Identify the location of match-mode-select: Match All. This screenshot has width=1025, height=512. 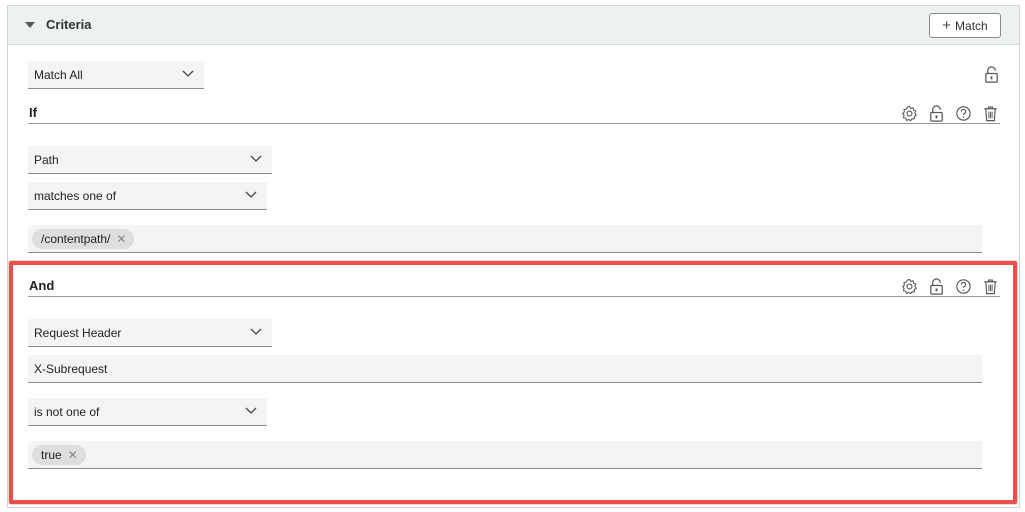
(116, 75).